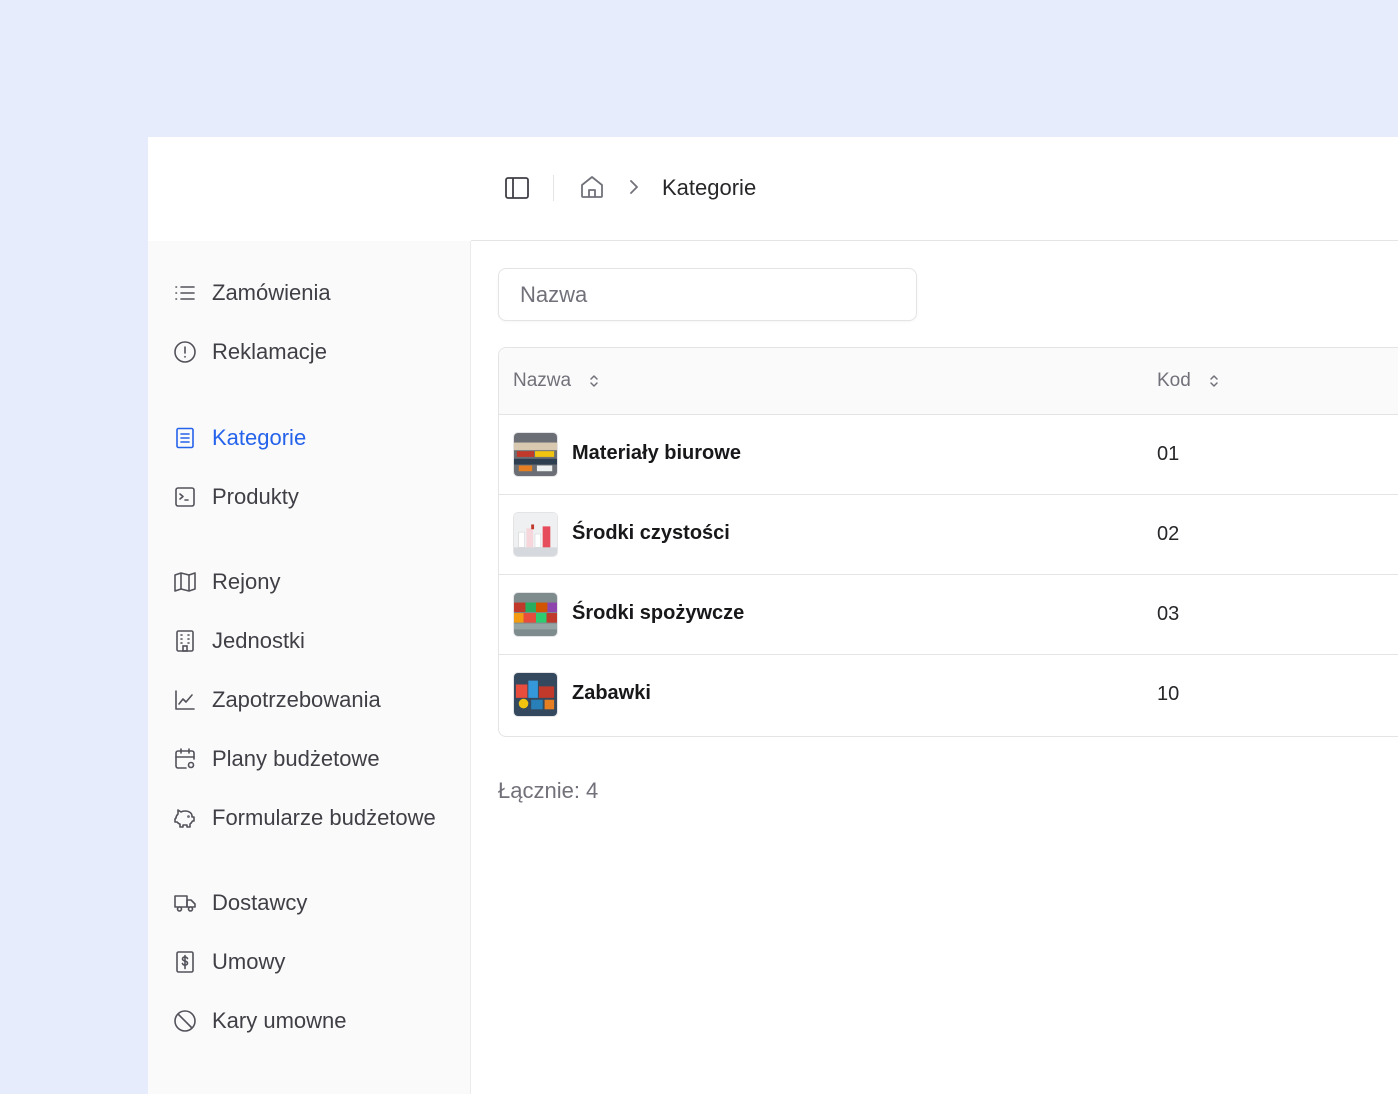 This screenshot has width=1398, height=1094. I want to click on document-icon, so click(185, 438).